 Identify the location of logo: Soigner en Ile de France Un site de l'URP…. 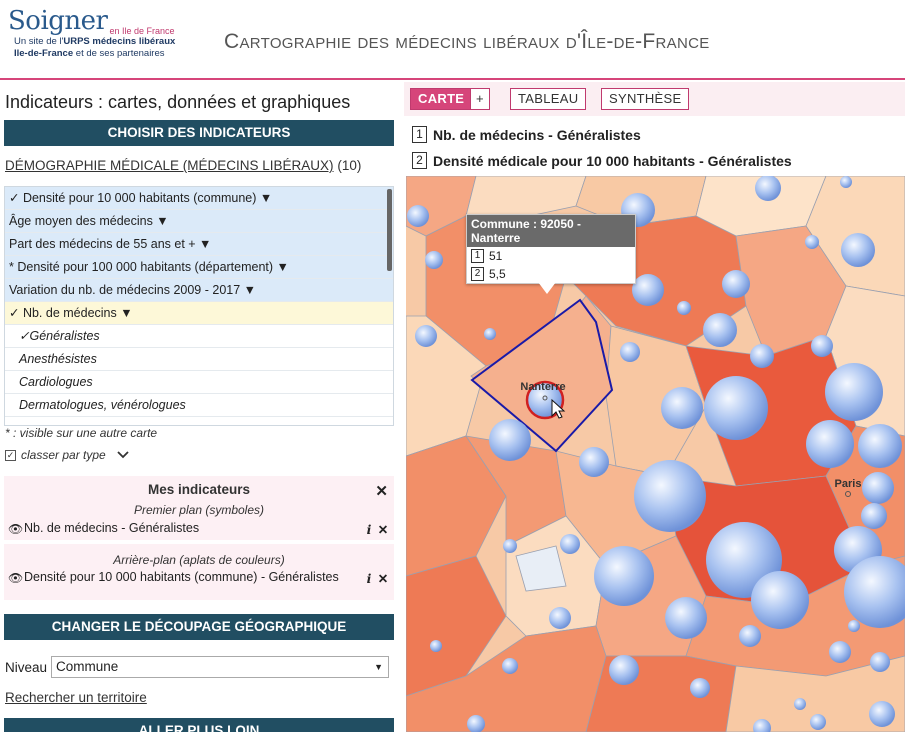
(103, 41).